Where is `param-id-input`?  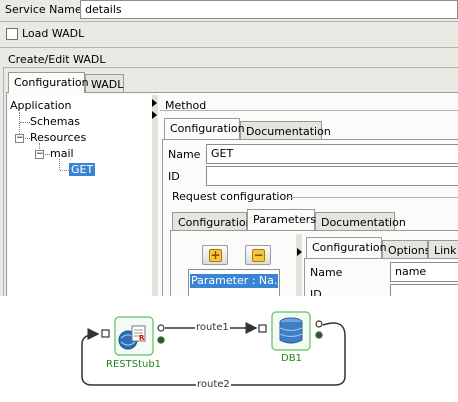 param-id-input is located at coordinates (424, 290).